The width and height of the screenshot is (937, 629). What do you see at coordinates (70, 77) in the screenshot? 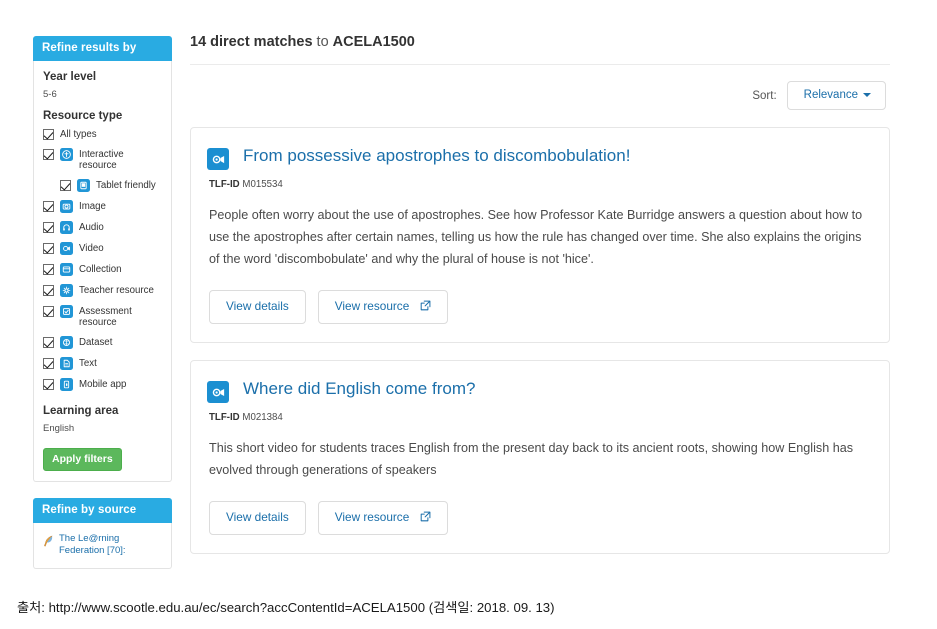
I see `year-level-label: Year level` at bounding box center [70, 77].